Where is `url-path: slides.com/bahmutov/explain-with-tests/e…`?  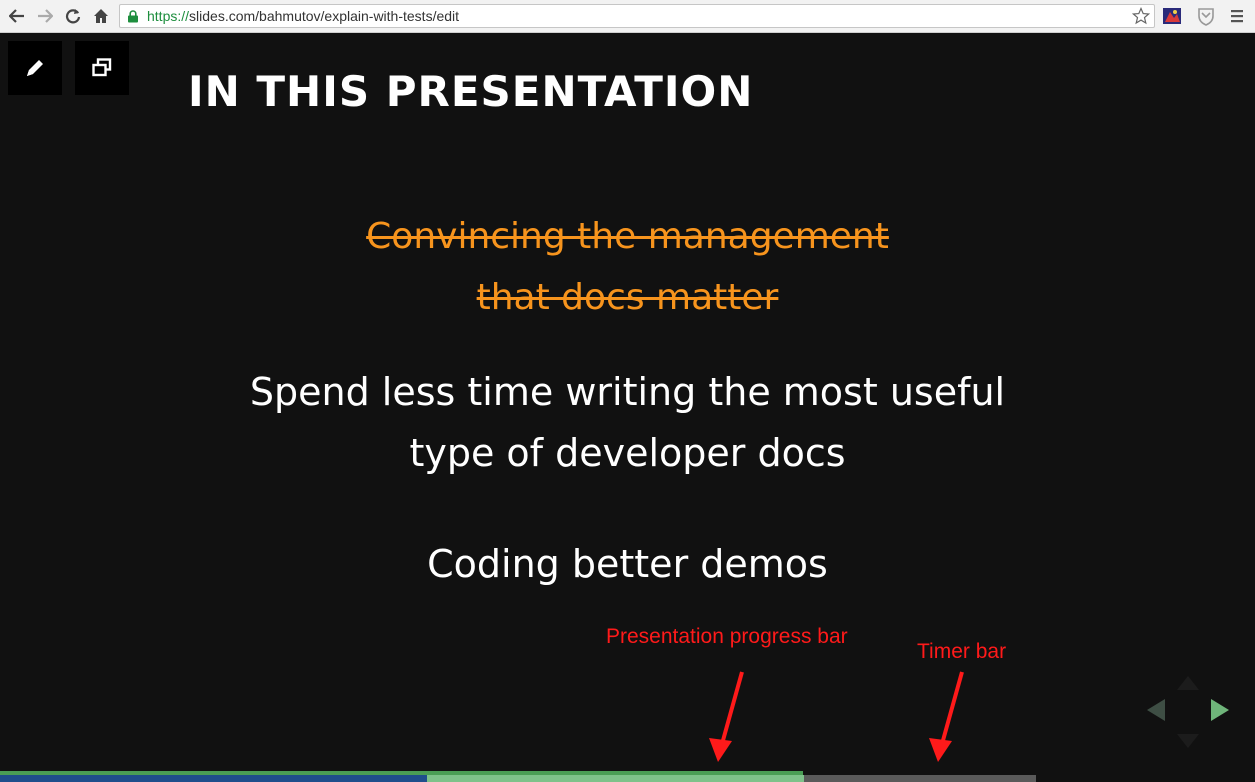 url-path: slides.com/bahmutov/explain-with-tests/e… is located at coordinates (324, 16).